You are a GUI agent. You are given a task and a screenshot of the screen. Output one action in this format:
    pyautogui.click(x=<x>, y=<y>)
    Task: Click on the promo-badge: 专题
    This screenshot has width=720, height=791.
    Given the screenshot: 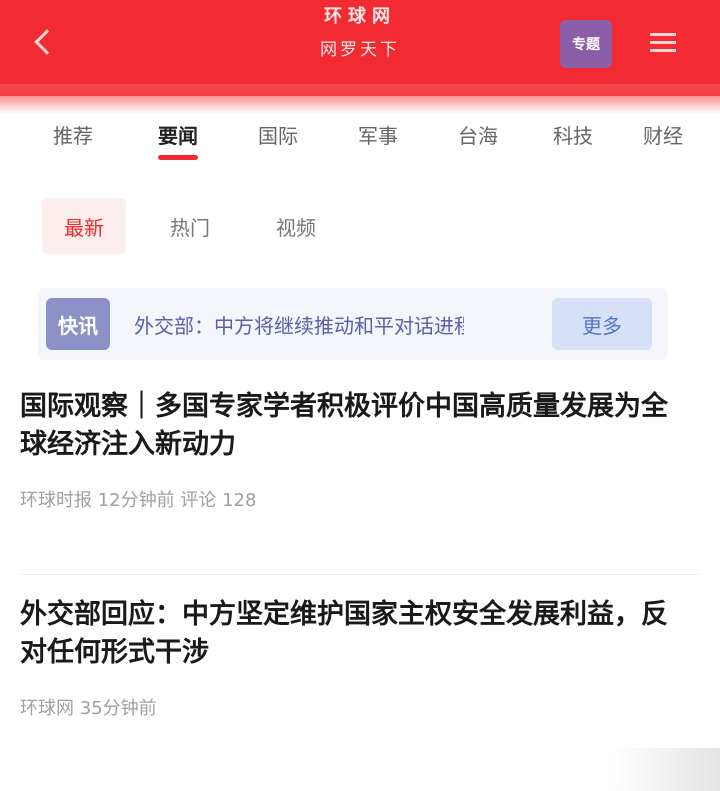 What is the action you would take?
    pyautogui.click(x=586, y=44)
    